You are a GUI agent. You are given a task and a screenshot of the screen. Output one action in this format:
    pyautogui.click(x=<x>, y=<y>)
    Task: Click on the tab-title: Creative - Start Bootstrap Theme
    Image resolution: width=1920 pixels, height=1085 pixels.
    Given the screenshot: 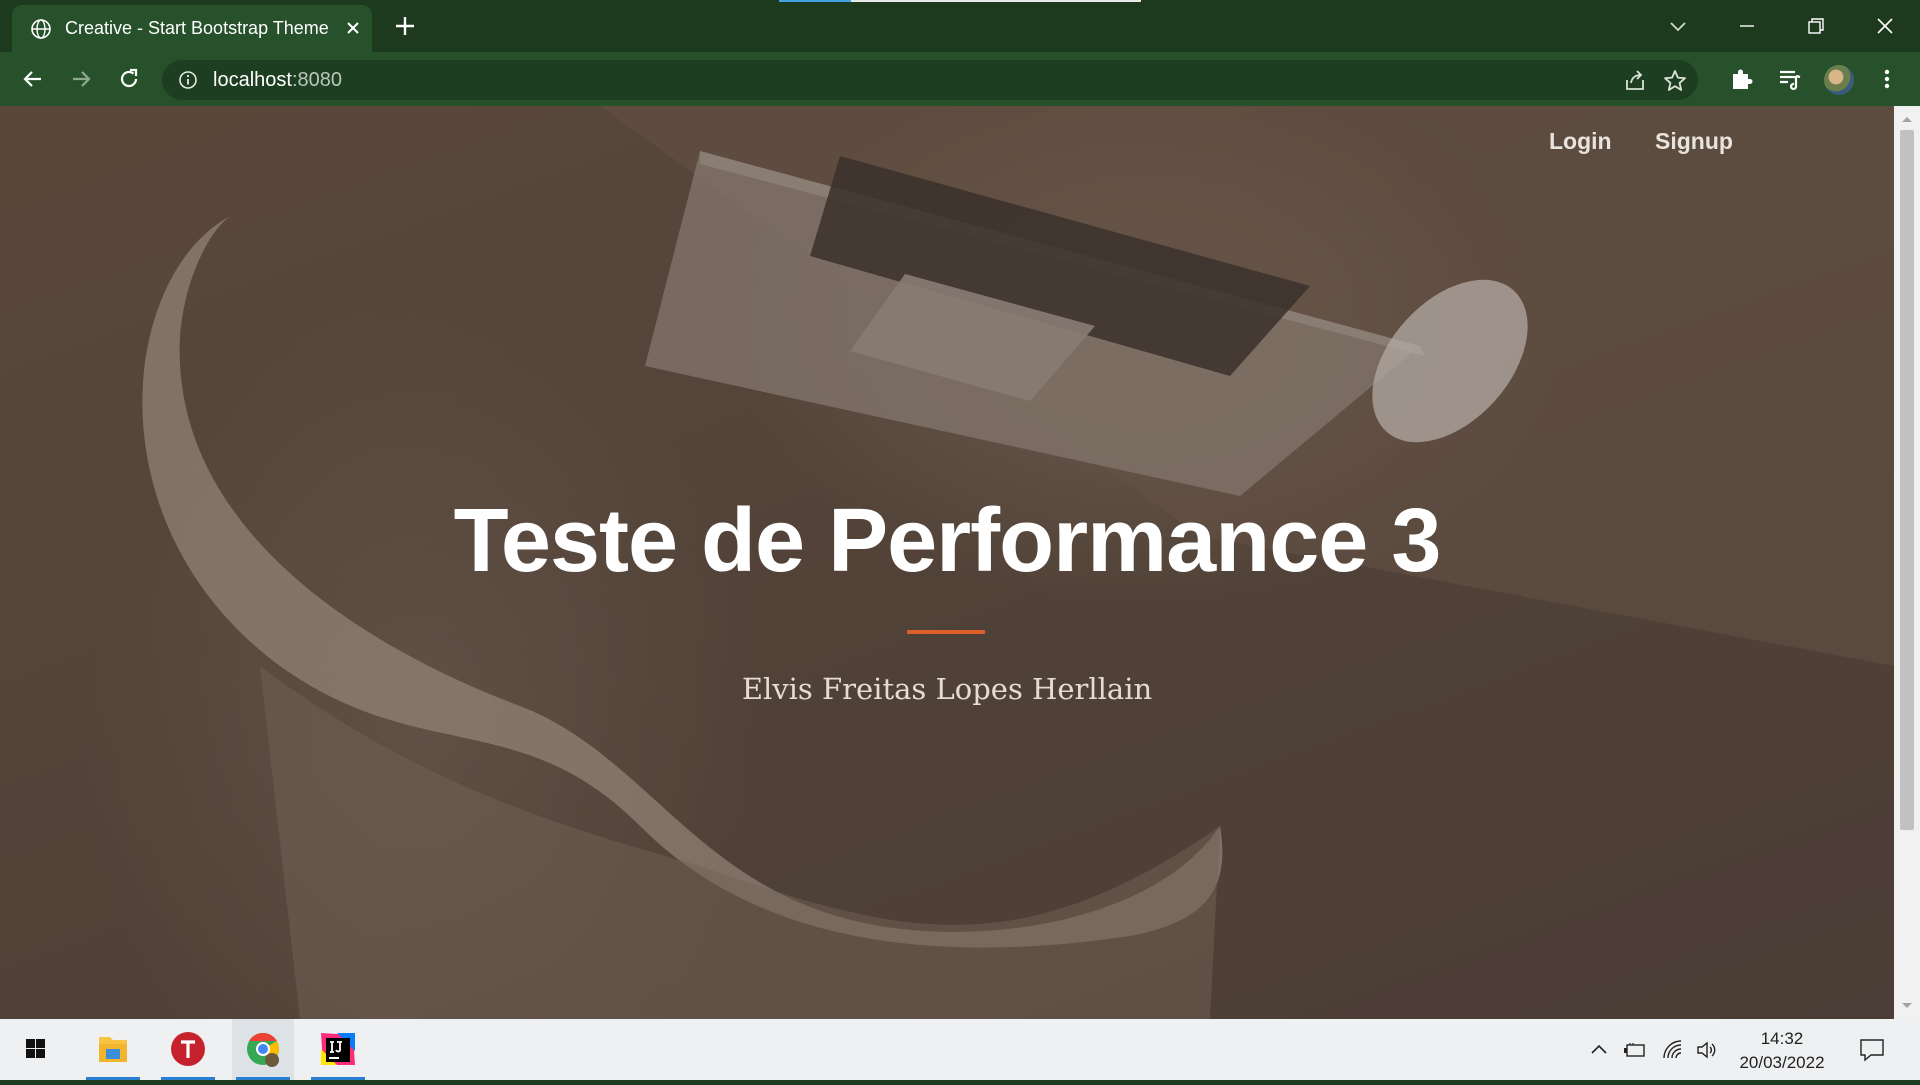 What is the action you would take?
    pyautogui.click(x=197, y=28)
    